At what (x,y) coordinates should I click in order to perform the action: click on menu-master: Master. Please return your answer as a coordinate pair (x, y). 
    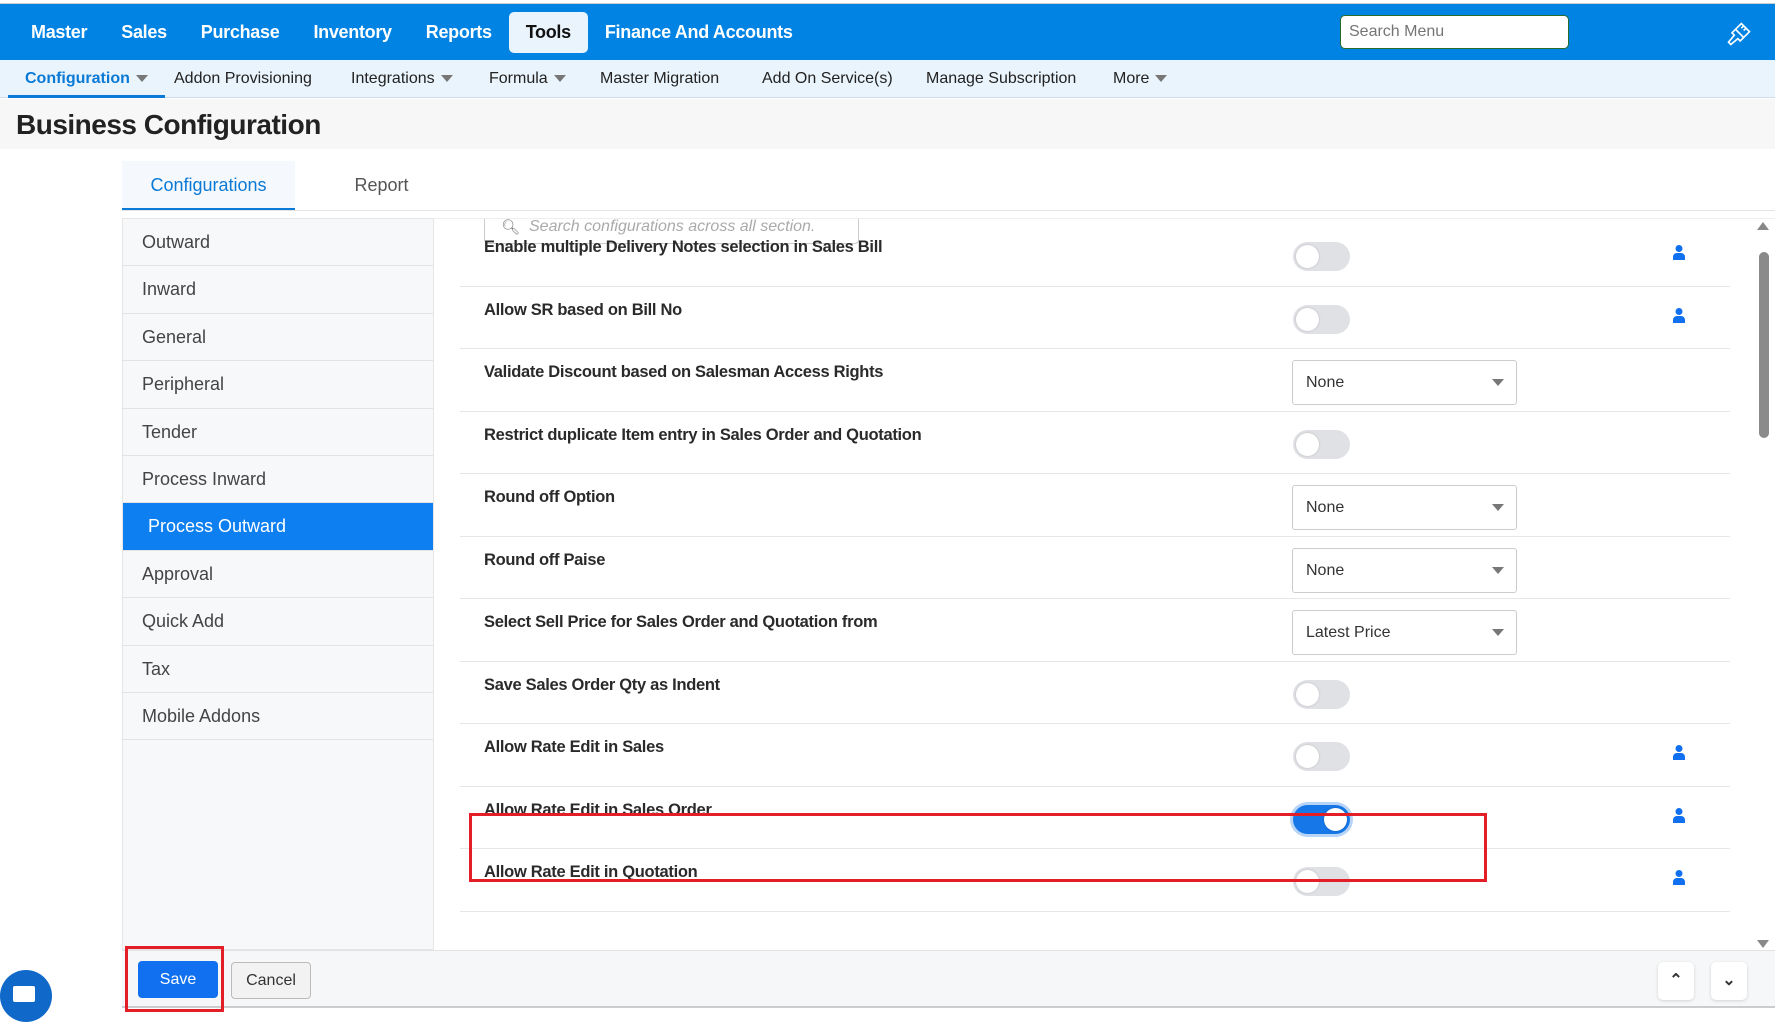
    Looking at the image, I should click on (59, 32).